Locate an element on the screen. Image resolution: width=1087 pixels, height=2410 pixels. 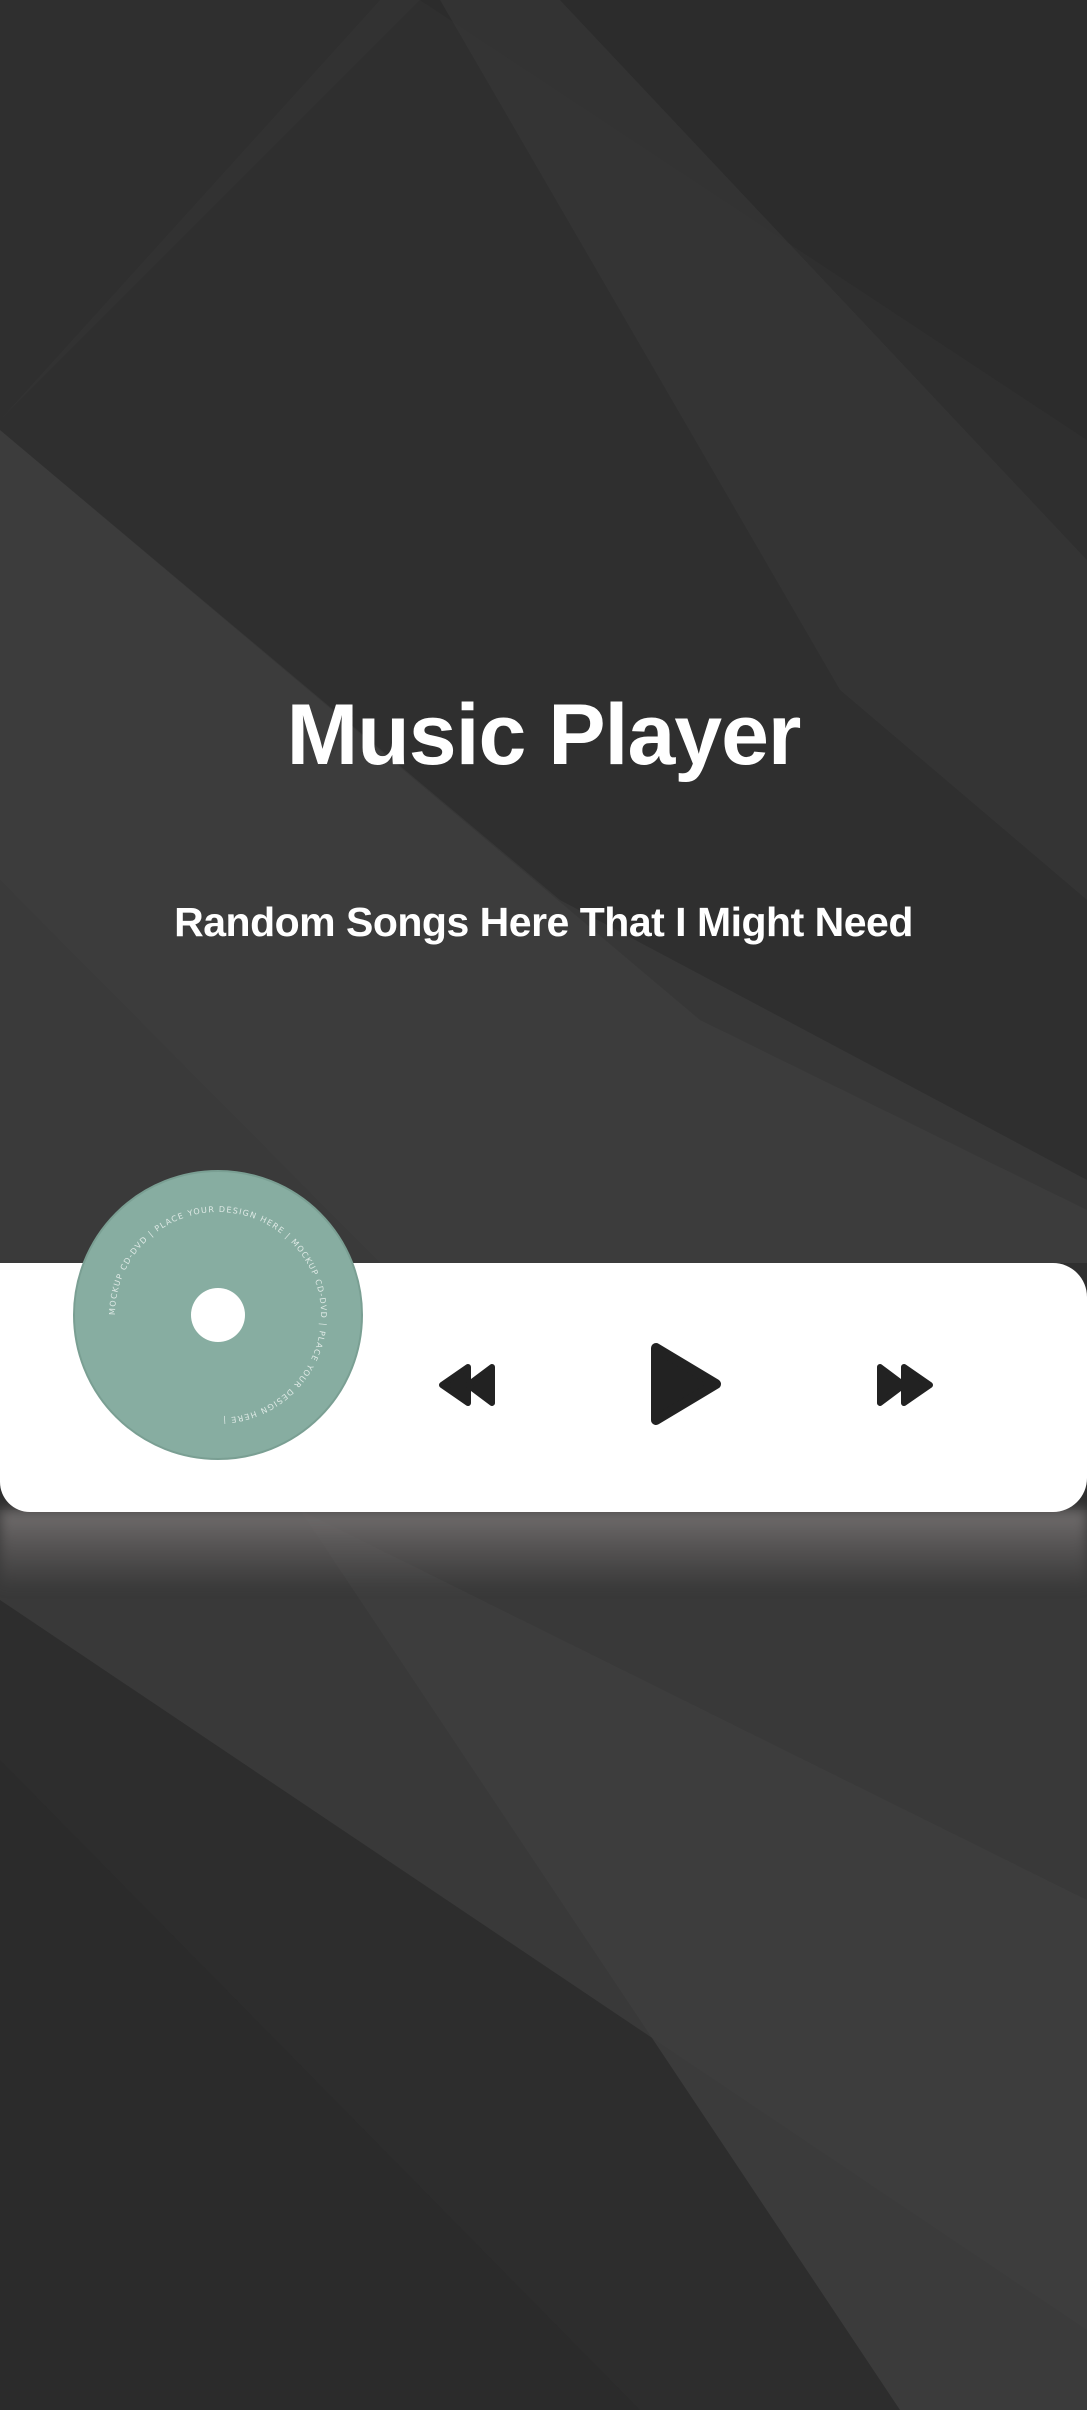
previous-button is located at coordinates (468, 1385).